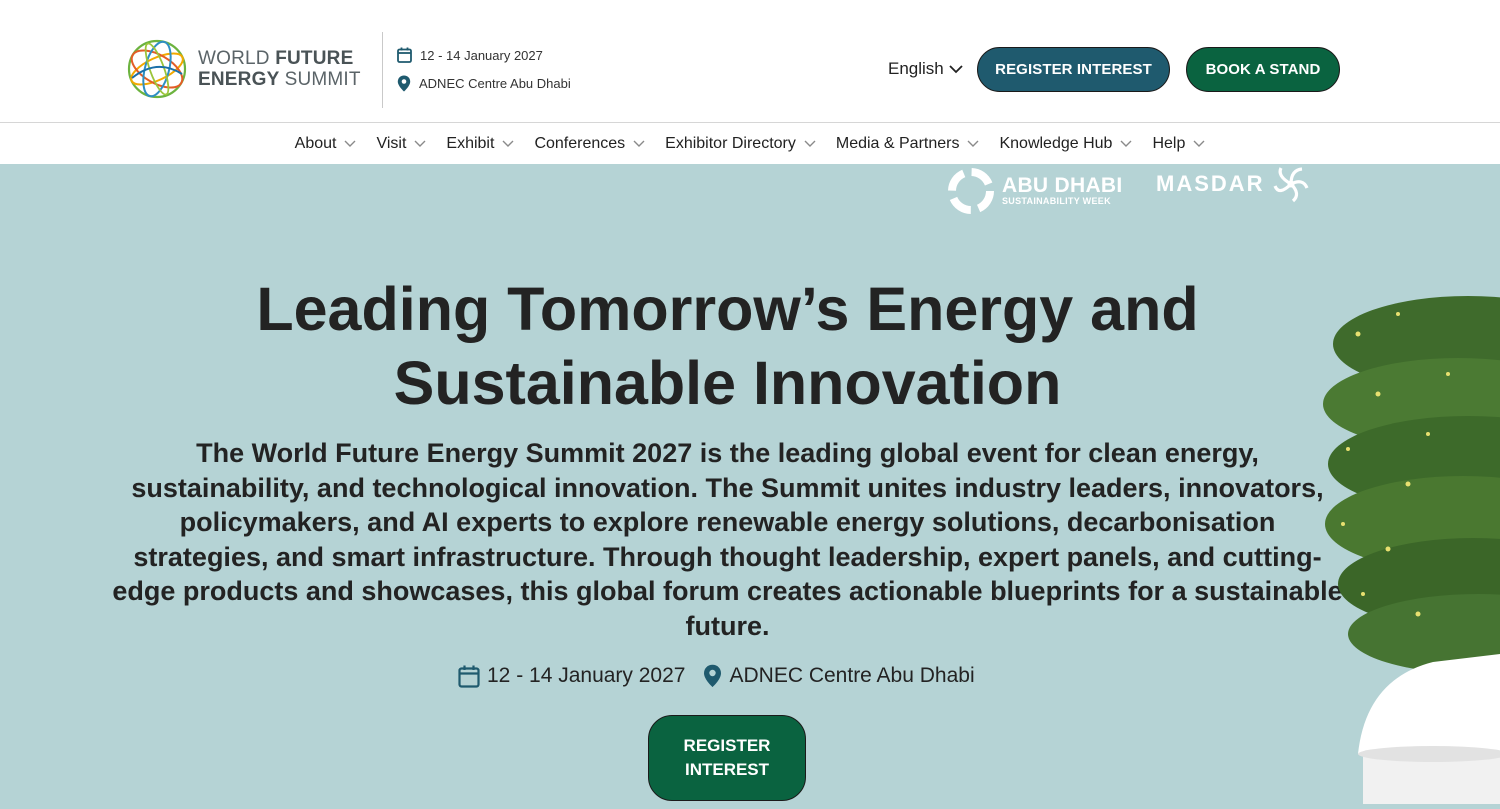 The height and width of the screenshot is (809, 1500). Describe the element at coordinates (481, 55) in the screenshot. I see `header-date: 12 - 14 January 2027` at that location.